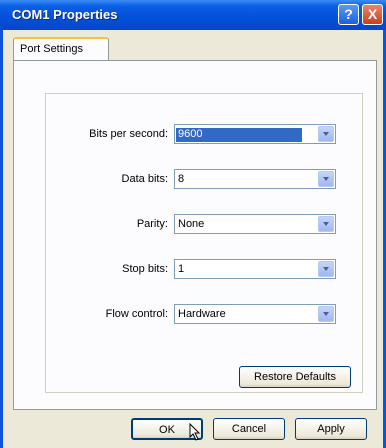 This screenshot has width=386, height=448. What do you see at coordinates (202, 314) in the screenshot?
I see `flow-control-value: Hardware` at bounding box center [202, 314].